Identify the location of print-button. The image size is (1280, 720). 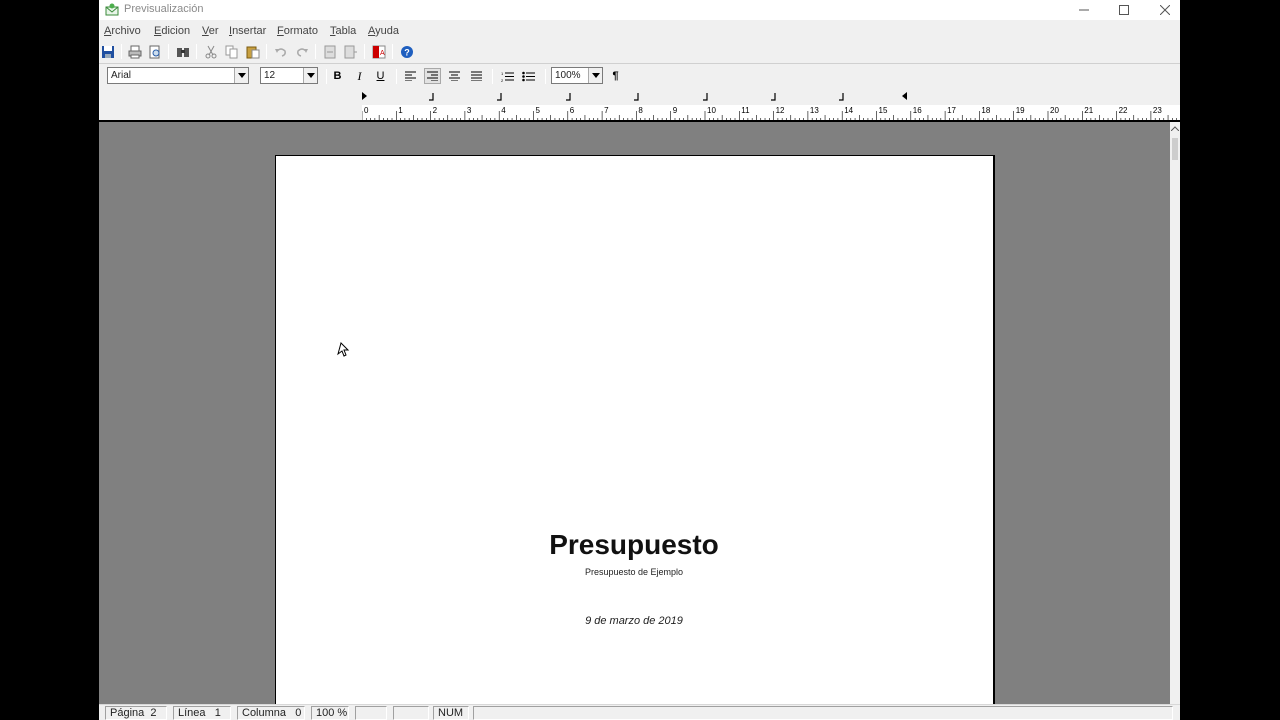
(135, 51).